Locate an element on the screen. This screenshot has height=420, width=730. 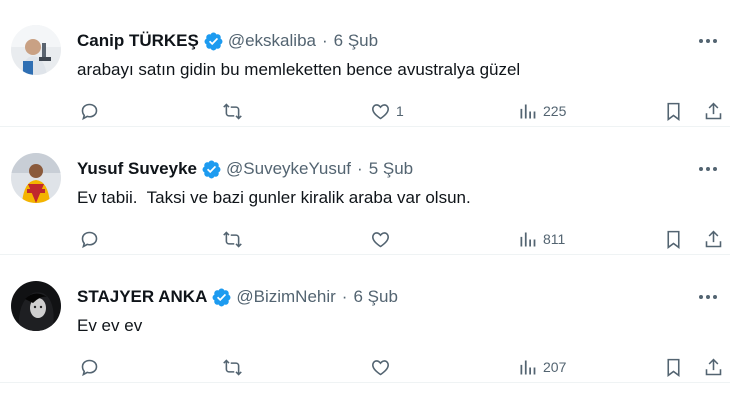
person-with-microscope-avatar is located at coordinates (36, 50).